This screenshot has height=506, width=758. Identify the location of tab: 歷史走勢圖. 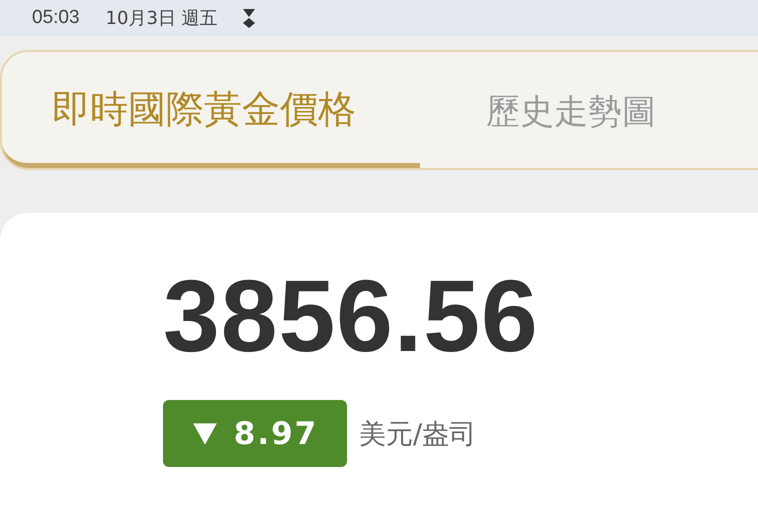
(538, 110).